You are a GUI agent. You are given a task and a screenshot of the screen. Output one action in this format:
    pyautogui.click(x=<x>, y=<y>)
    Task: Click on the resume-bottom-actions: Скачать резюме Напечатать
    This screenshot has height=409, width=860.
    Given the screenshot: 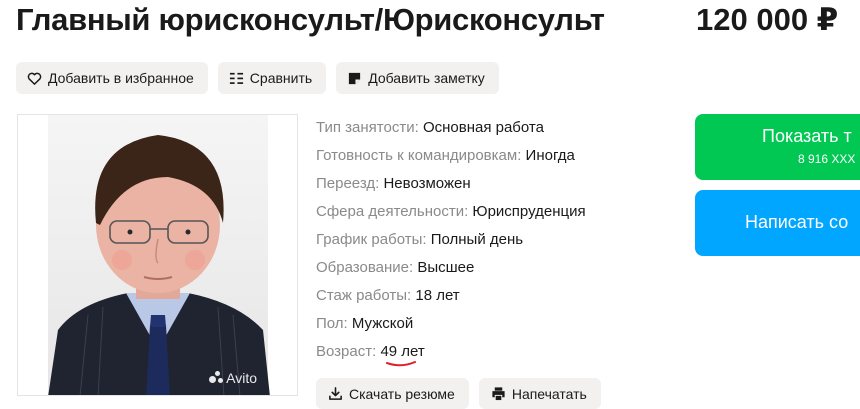 What is the action you would take?
    pyautogui.click(x=458, y=393)
    